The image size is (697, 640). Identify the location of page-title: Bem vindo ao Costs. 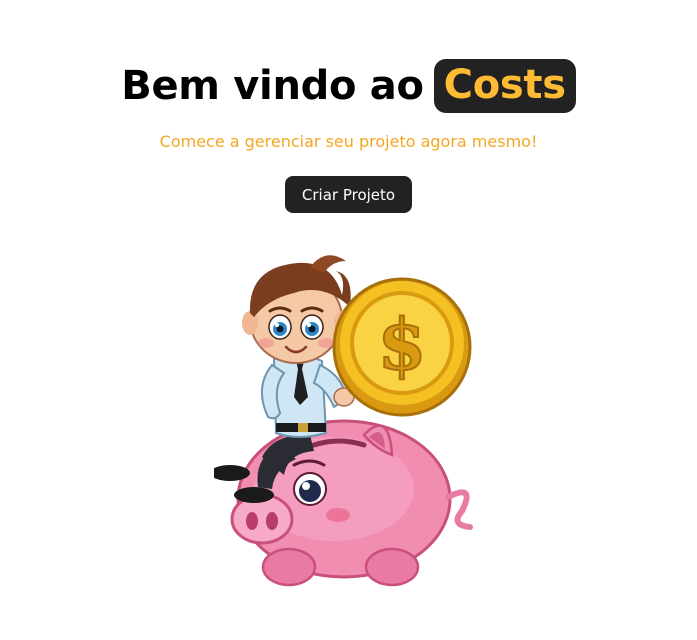
(348, 86).